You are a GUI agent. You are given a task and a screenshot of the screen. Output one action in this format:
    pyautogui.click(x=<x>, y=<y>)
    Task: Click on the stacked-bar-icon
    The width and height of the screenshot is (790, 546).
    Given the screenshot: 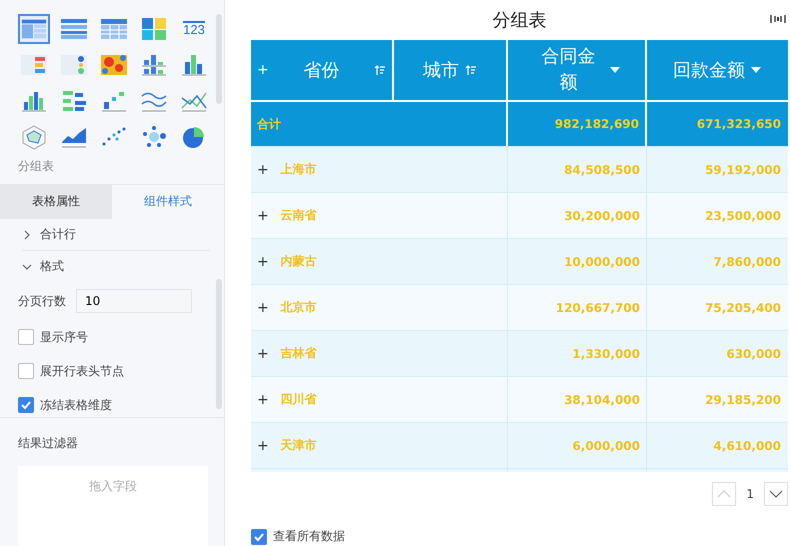 What is the action you would take?
    pyautogui.click(x=154, y=65)
    